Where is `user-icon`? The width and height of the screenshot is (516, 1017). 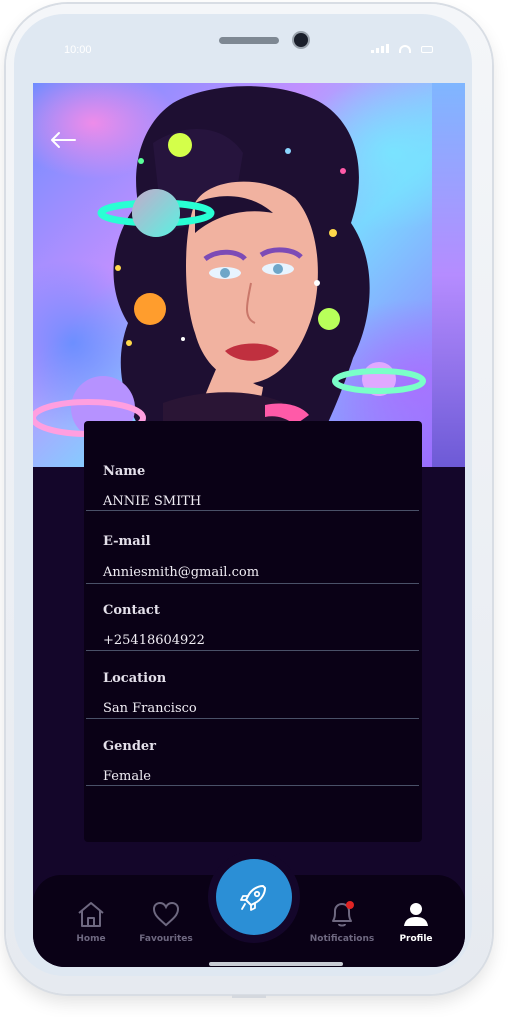 user-icon is located at coordinates (416, 914).